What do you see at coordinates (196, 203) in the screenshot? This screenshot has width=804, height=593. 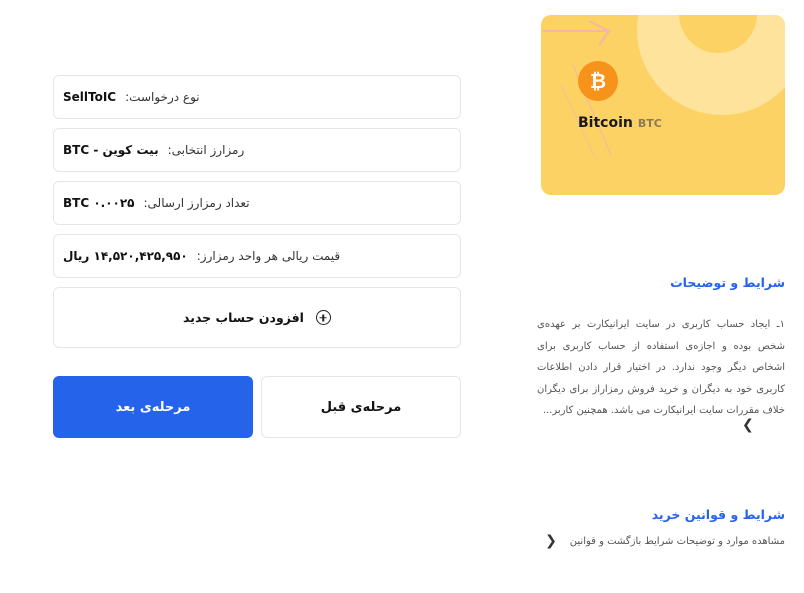 I see `amount-label: تعداد رمزارز ارسالی:` at bounding box center [196, 203].